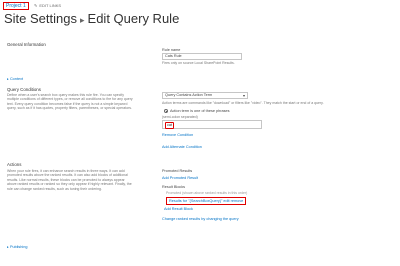 This screenshot has height=266, width=400. I want to click on pencil-icon: ✎, so click(36, 5).